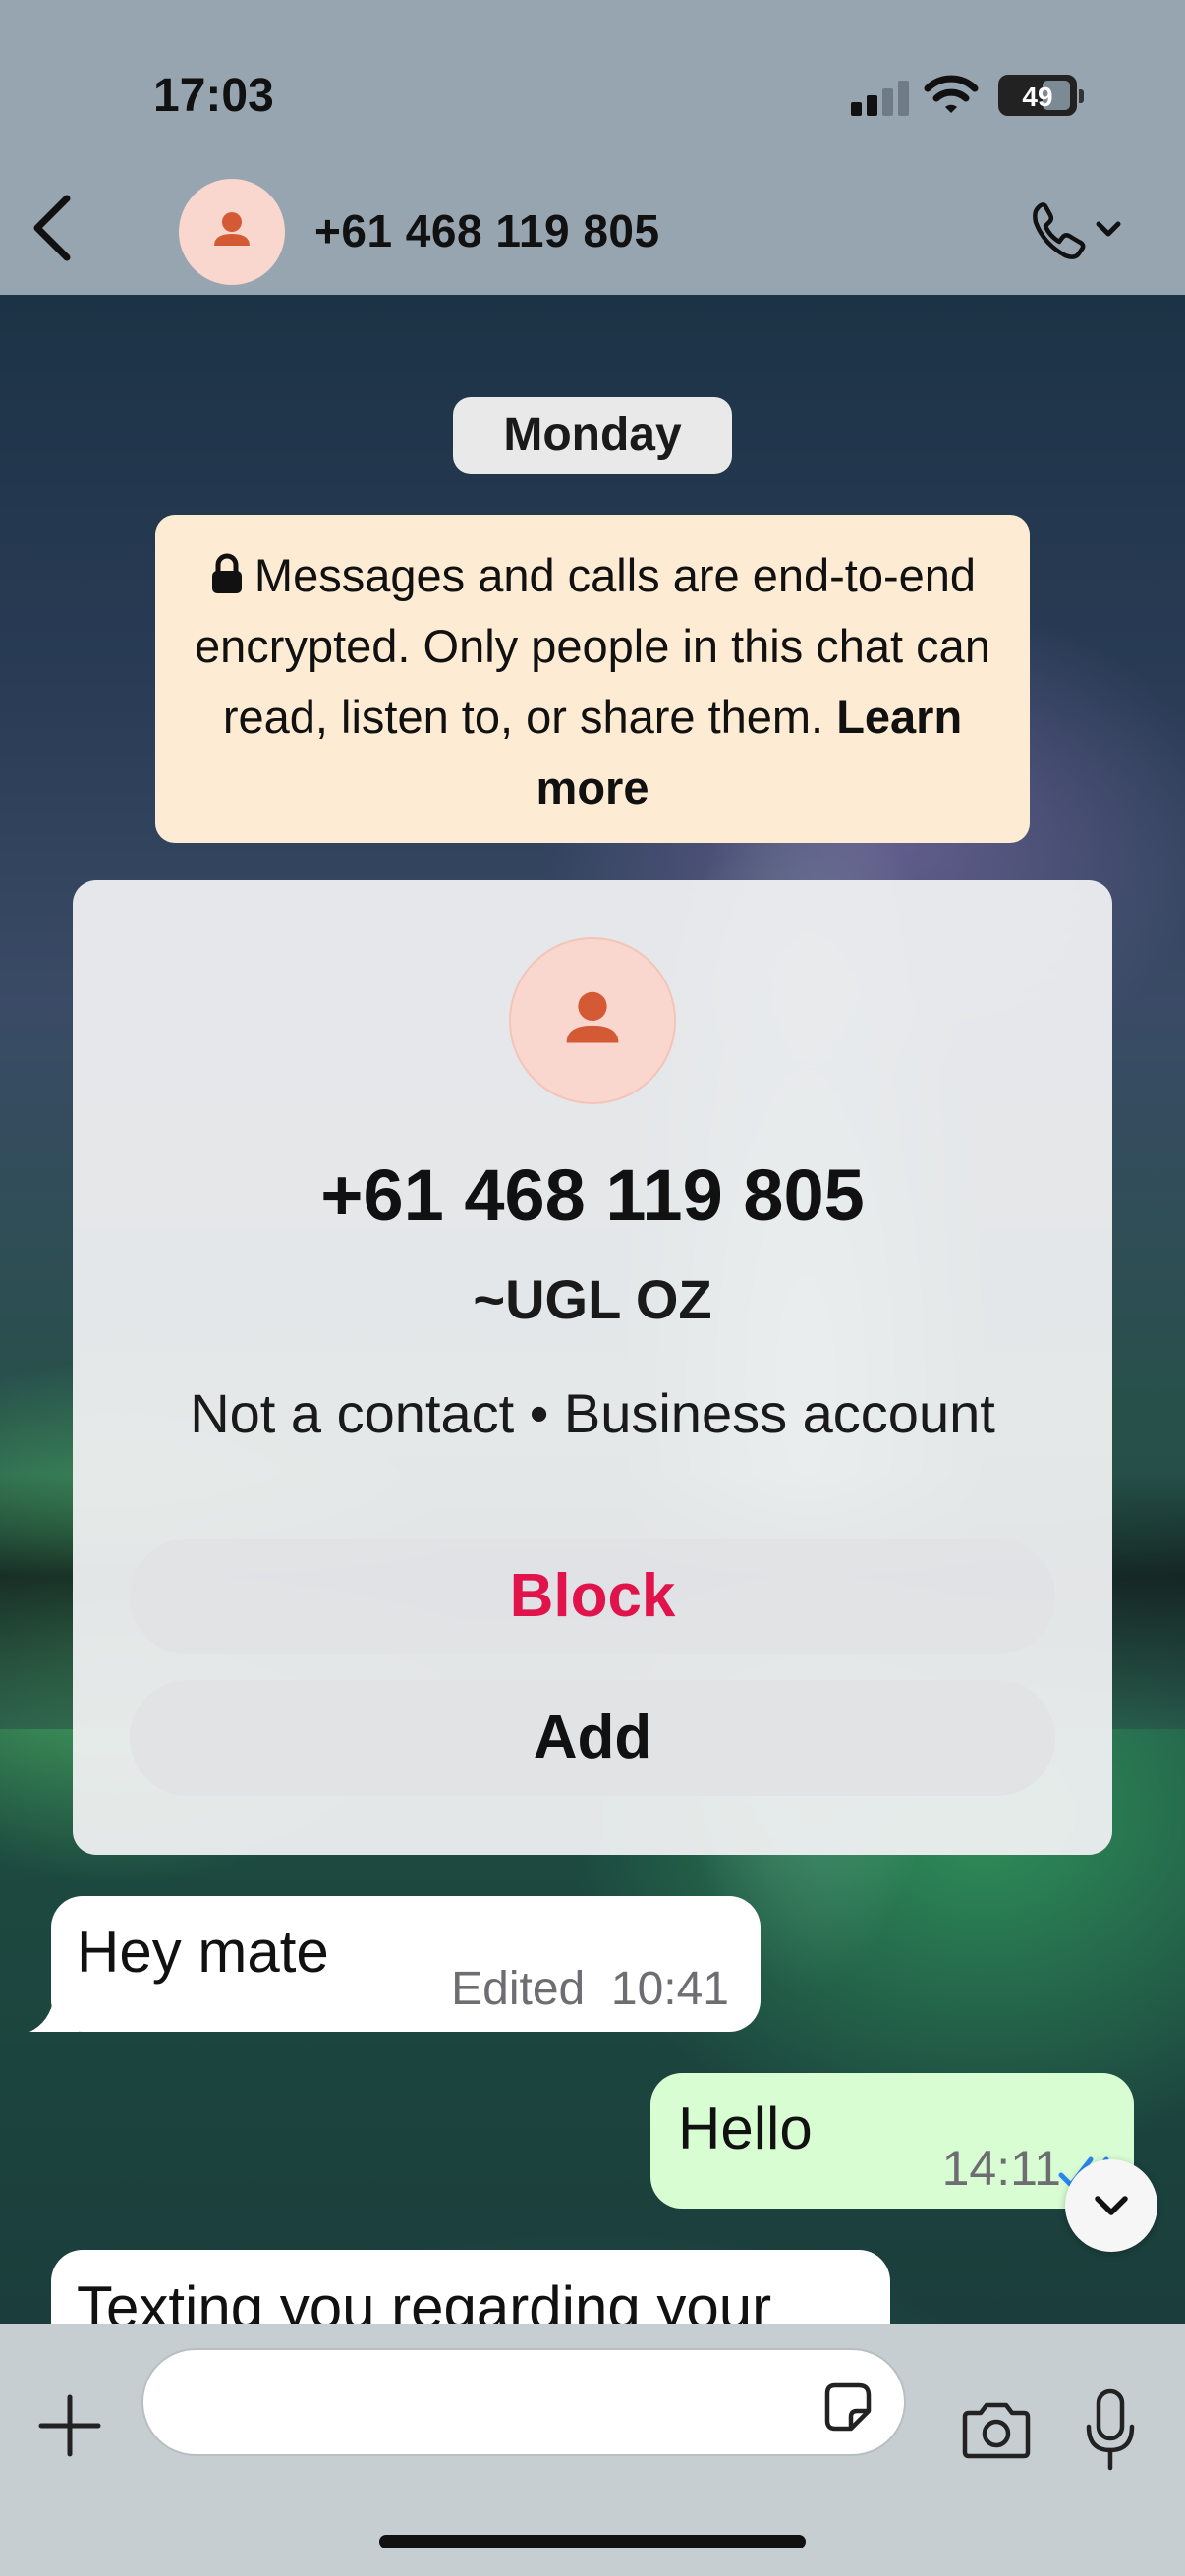 This screenshot has height=2576, width=1185. What do you see at coordinates (592, 1738) in the screenshot?
I see `add-contact-button: Add` at bounding box center [592, 1738].